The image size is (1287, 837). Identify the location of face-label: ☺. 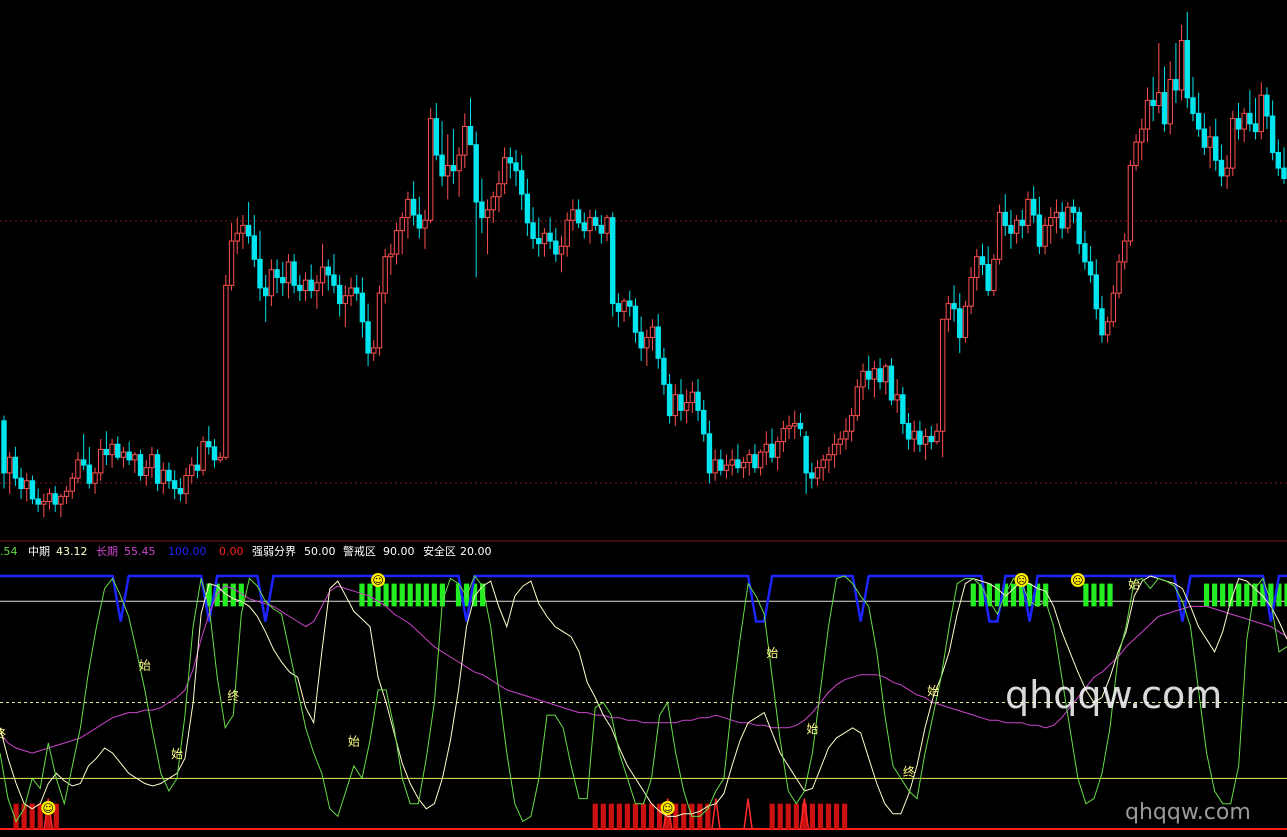
(48, 808).